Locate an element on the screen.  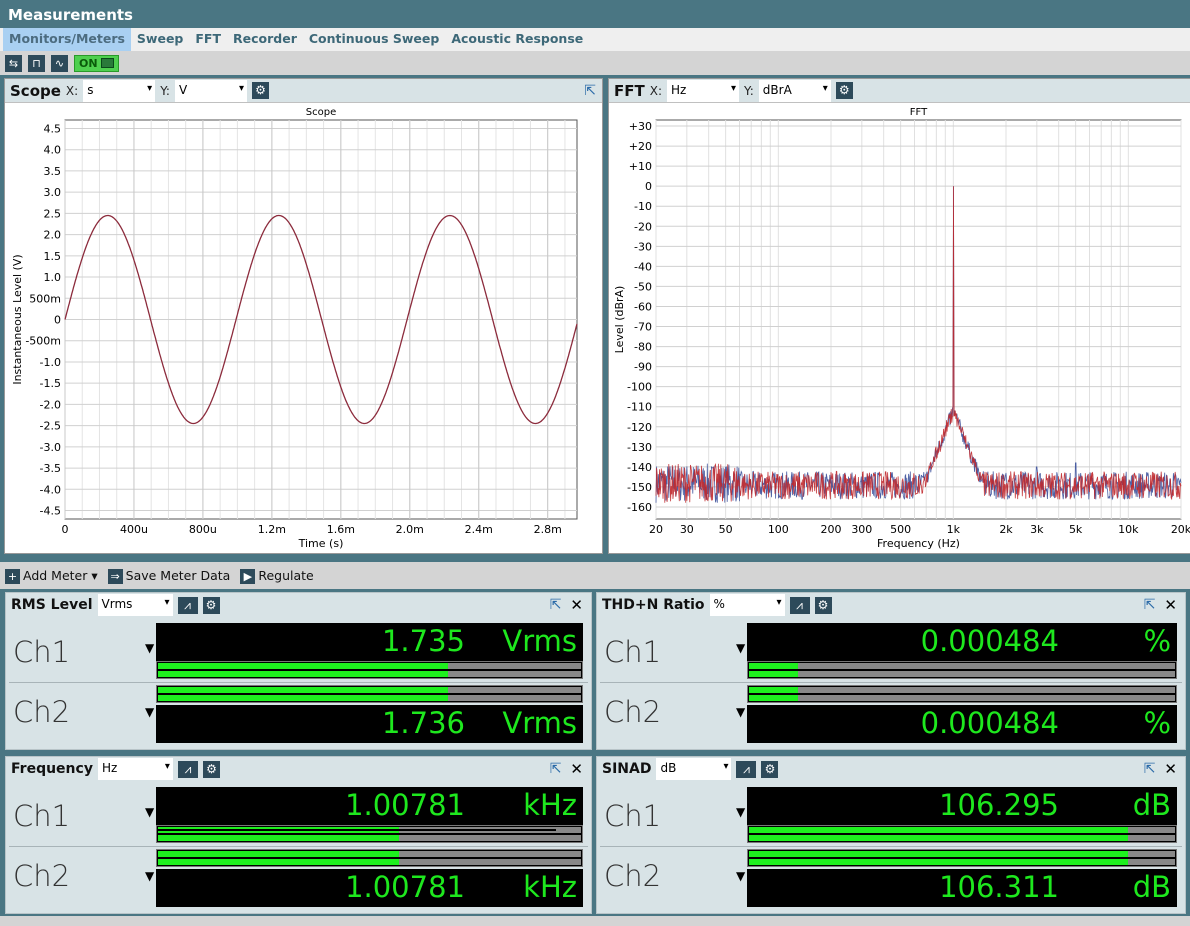
tab-sweep: Sweep is located at coordinates (160, 39).